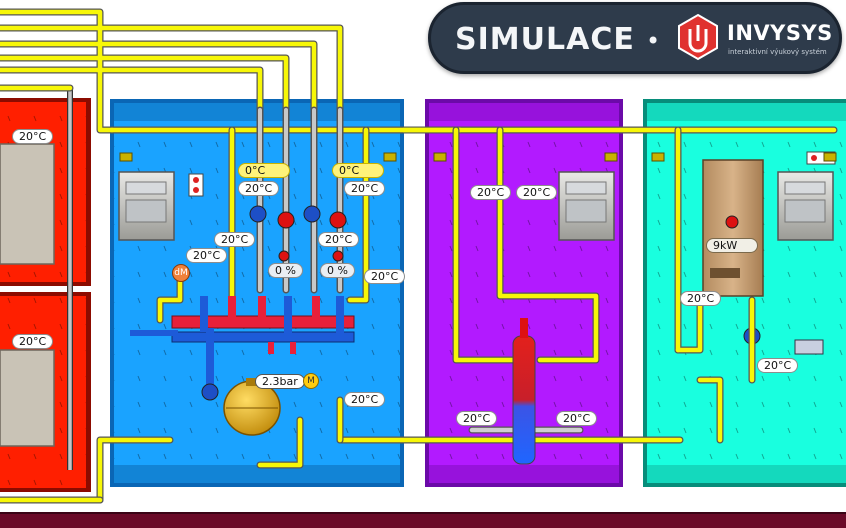 This screenshot has height=528, width=846. I want to click on dm-indicator: dM, so click(181, 273).